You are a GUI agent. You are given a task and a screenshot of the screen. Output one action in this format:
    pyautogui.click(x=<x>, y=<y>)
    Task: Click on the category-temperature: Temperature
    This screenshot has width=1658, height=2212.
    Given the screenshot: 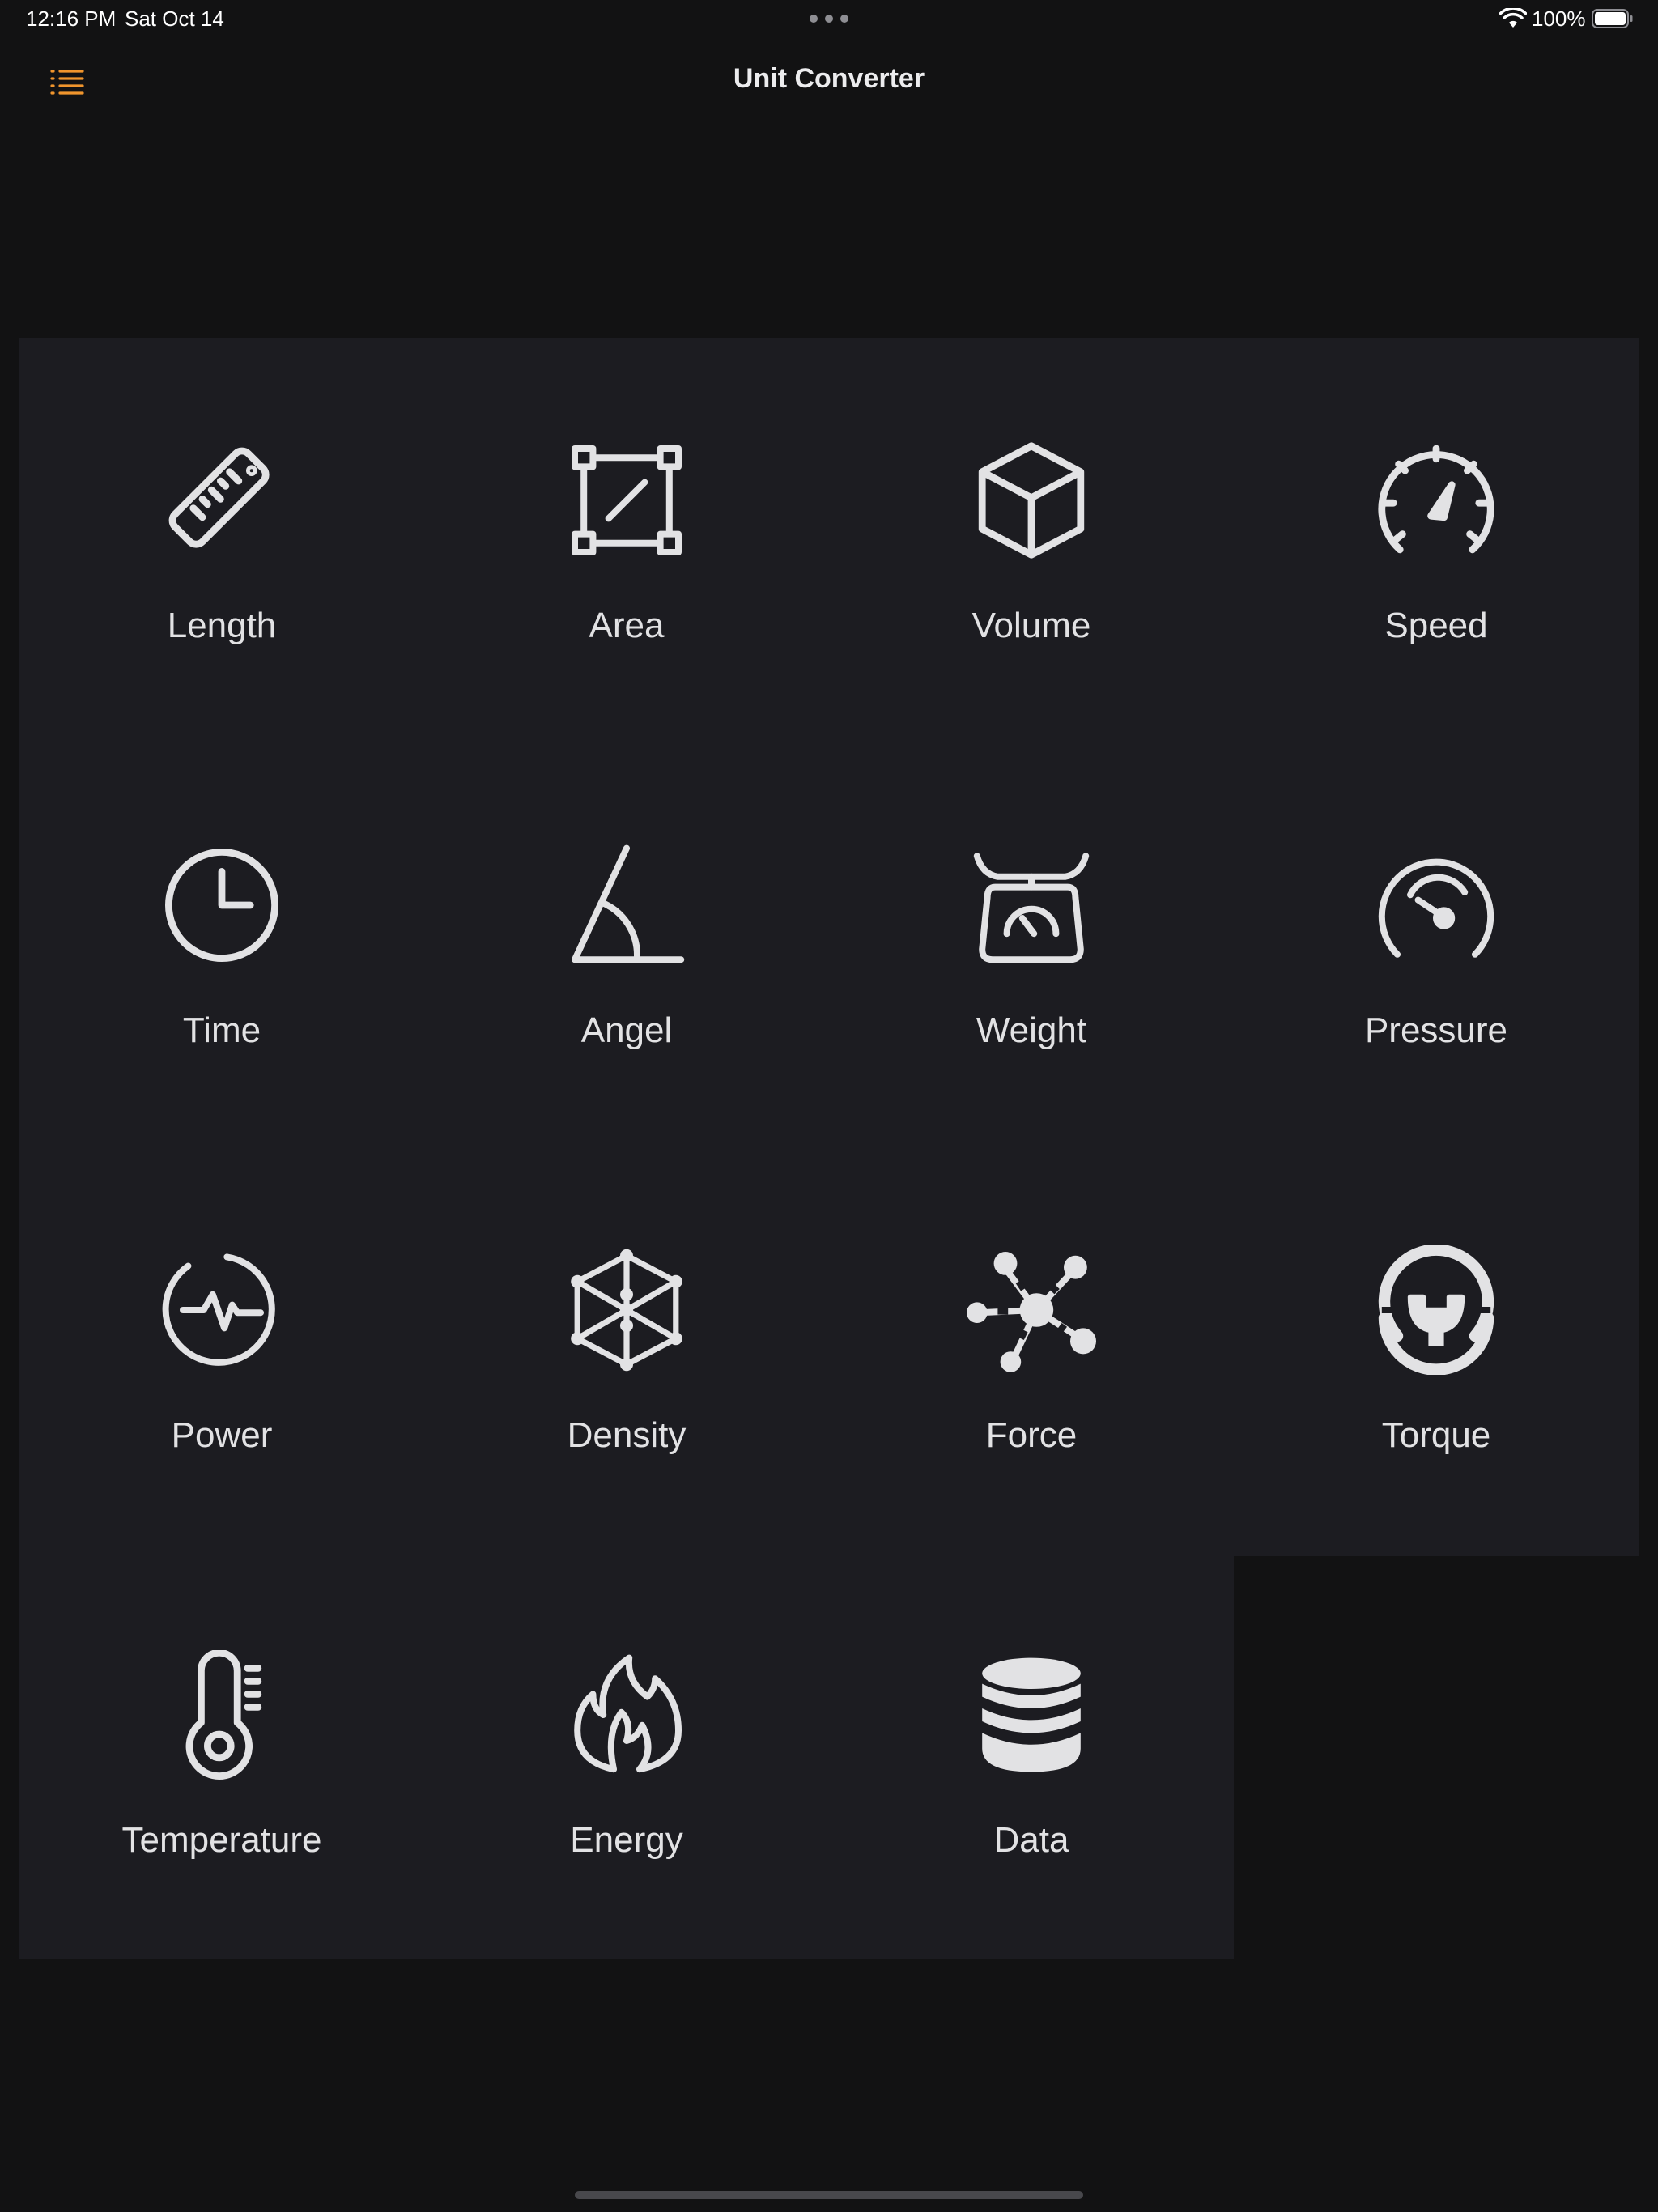 What is the action you would take?
    pyautogui.click(x=221, y=1715)
    